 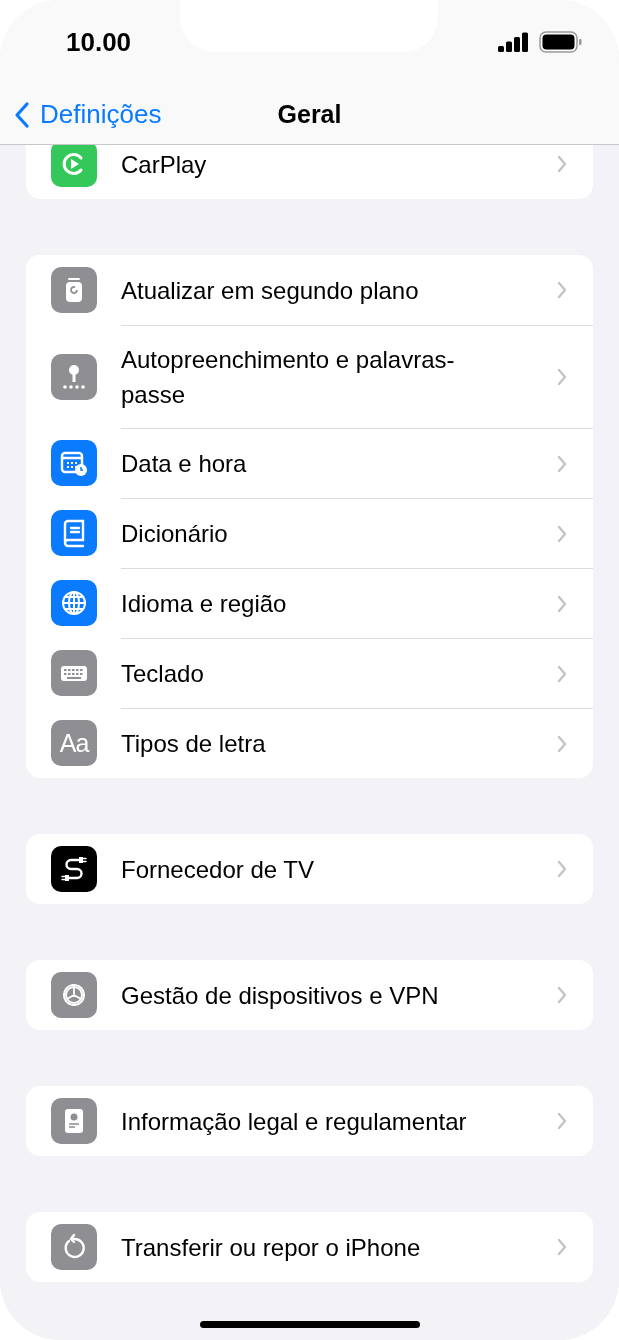 I want to click on back-button: Definições, so click(x=88, y=114).